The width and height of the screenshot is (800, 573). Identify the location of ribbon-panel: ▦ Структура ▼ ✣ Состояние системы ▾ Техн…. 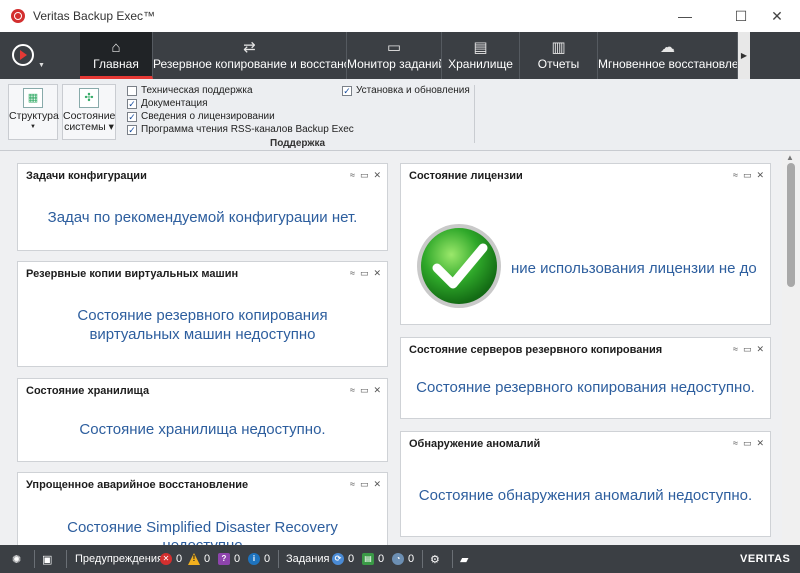
(400, 115).